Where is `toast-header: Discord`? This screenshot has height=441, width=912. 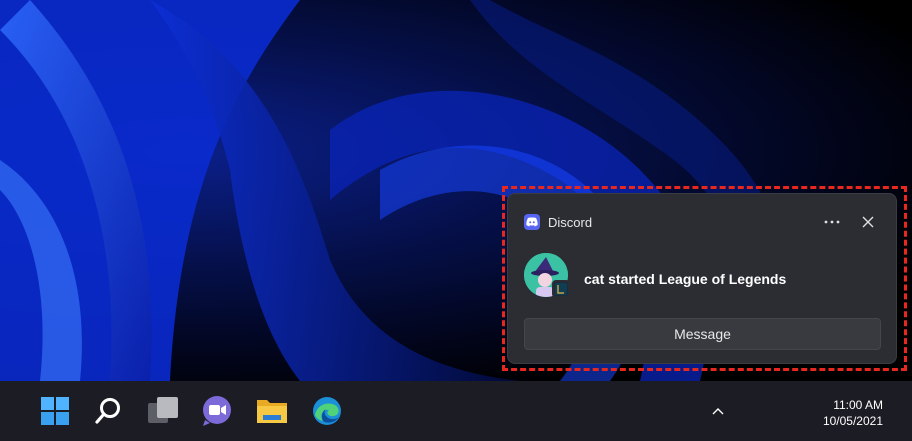 toast-header: Discord is located at coordinates (702, 222).